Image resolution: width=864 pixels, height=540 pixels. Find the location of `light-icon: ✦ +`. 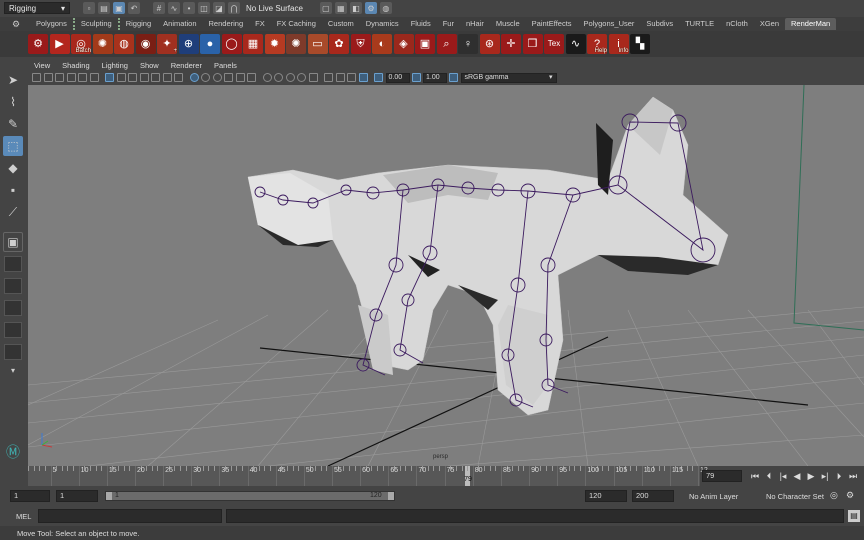

light-icon: ✦ + is located at coordinates (167, 44).